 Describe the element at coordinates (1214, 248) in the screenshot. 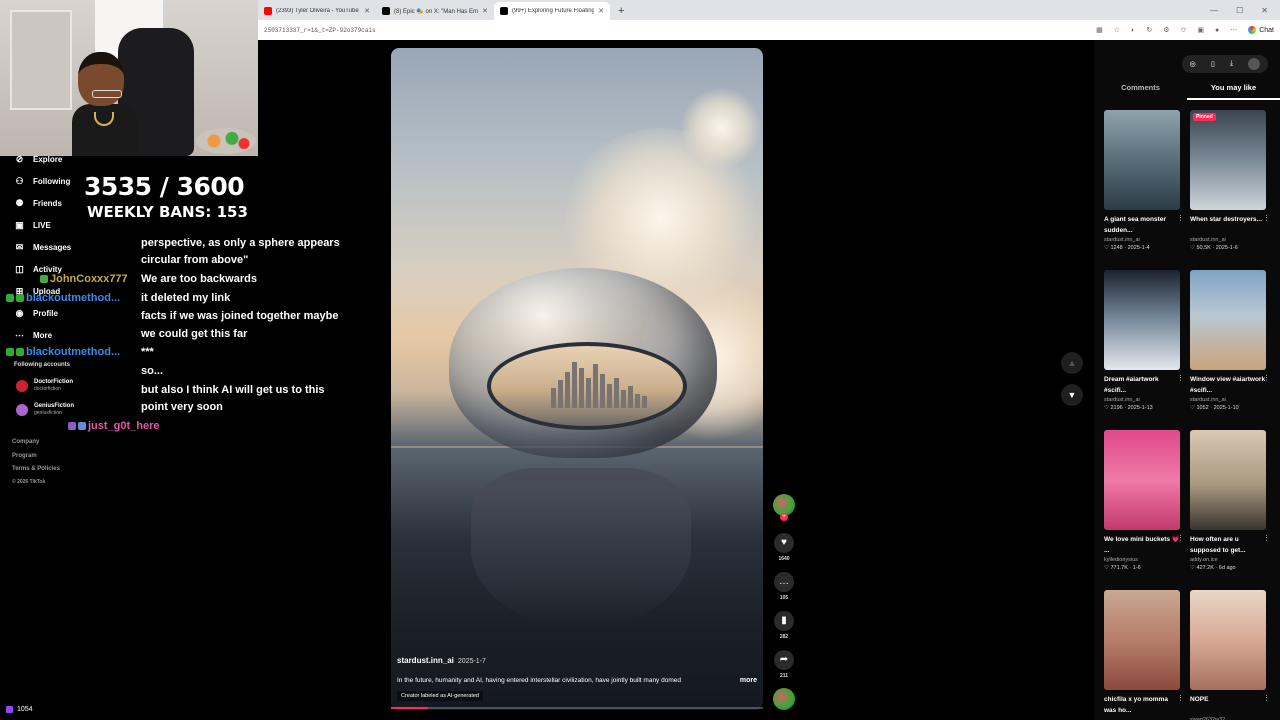

I see `card-meta: ♡ 50.5K · 2025-1-6` at that location.